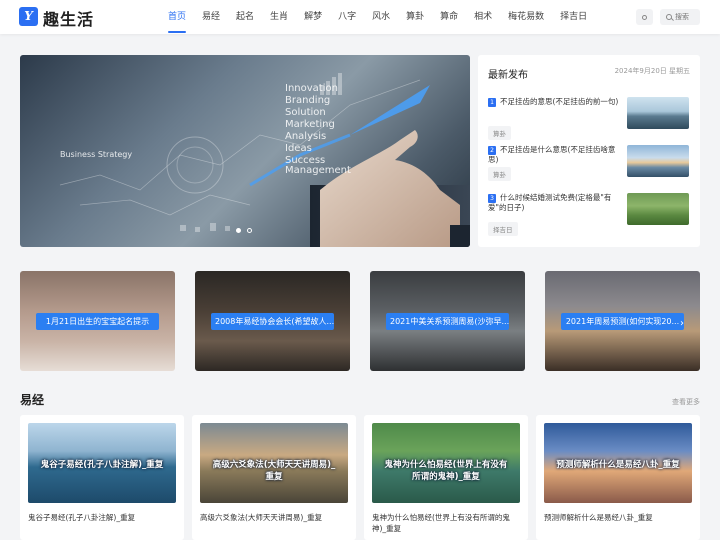  What do you see at coordinates (310, 124) in the screenshot?
I see `banner-word: Marketing` at bounding box center [310, 124].